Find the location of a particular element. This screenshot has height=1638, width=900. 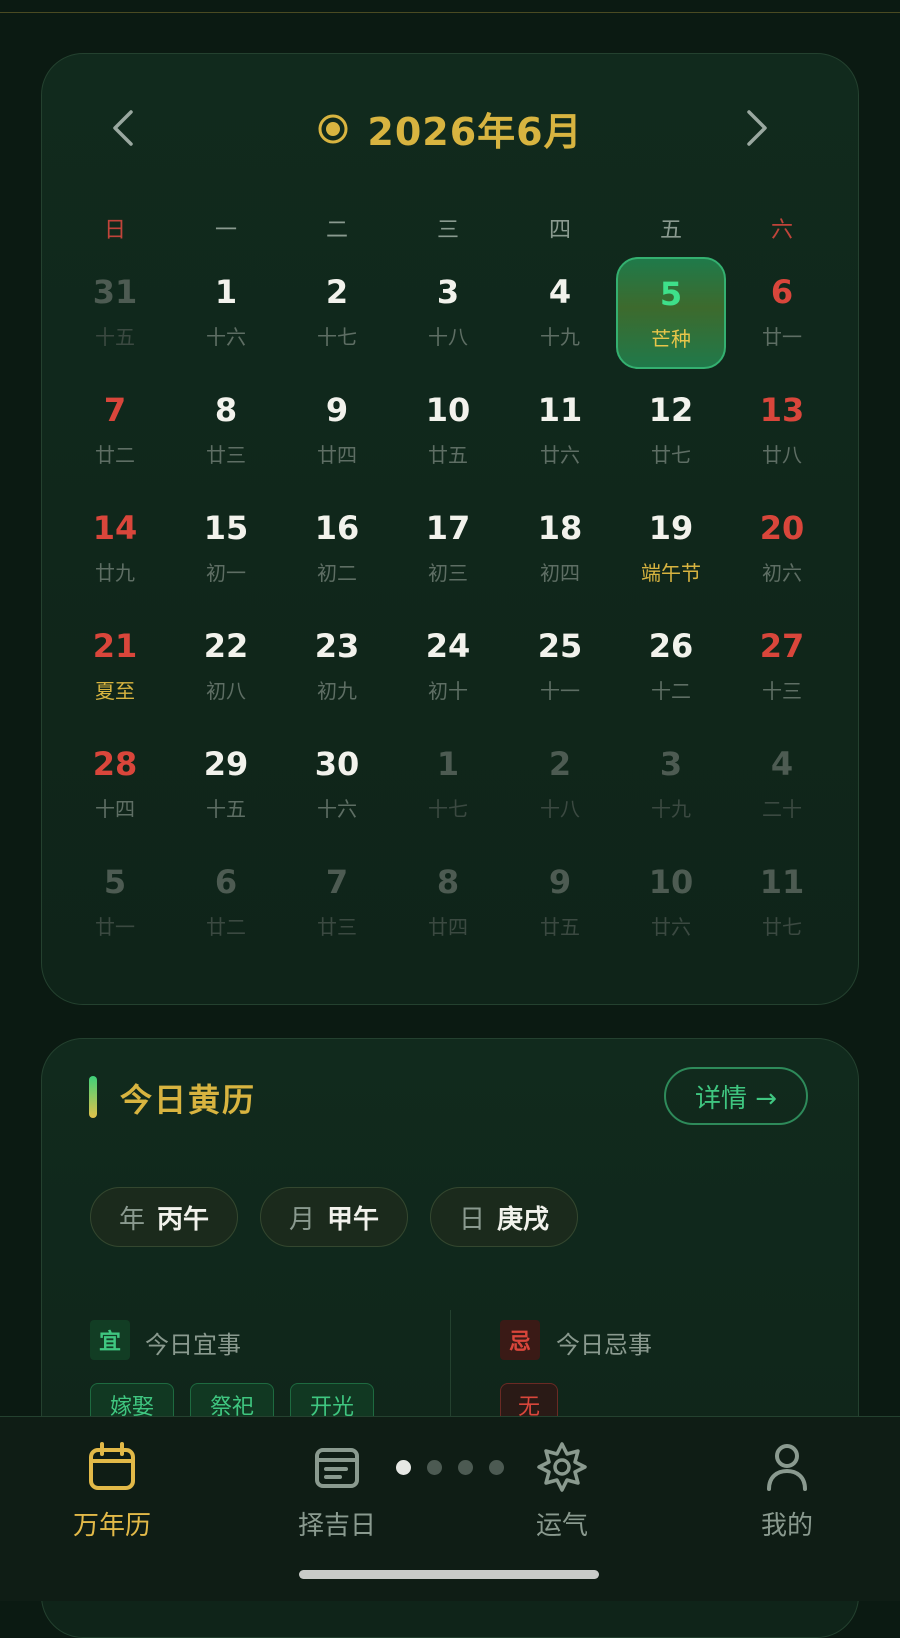

page-indicator is located at coordinates (450, 1467).